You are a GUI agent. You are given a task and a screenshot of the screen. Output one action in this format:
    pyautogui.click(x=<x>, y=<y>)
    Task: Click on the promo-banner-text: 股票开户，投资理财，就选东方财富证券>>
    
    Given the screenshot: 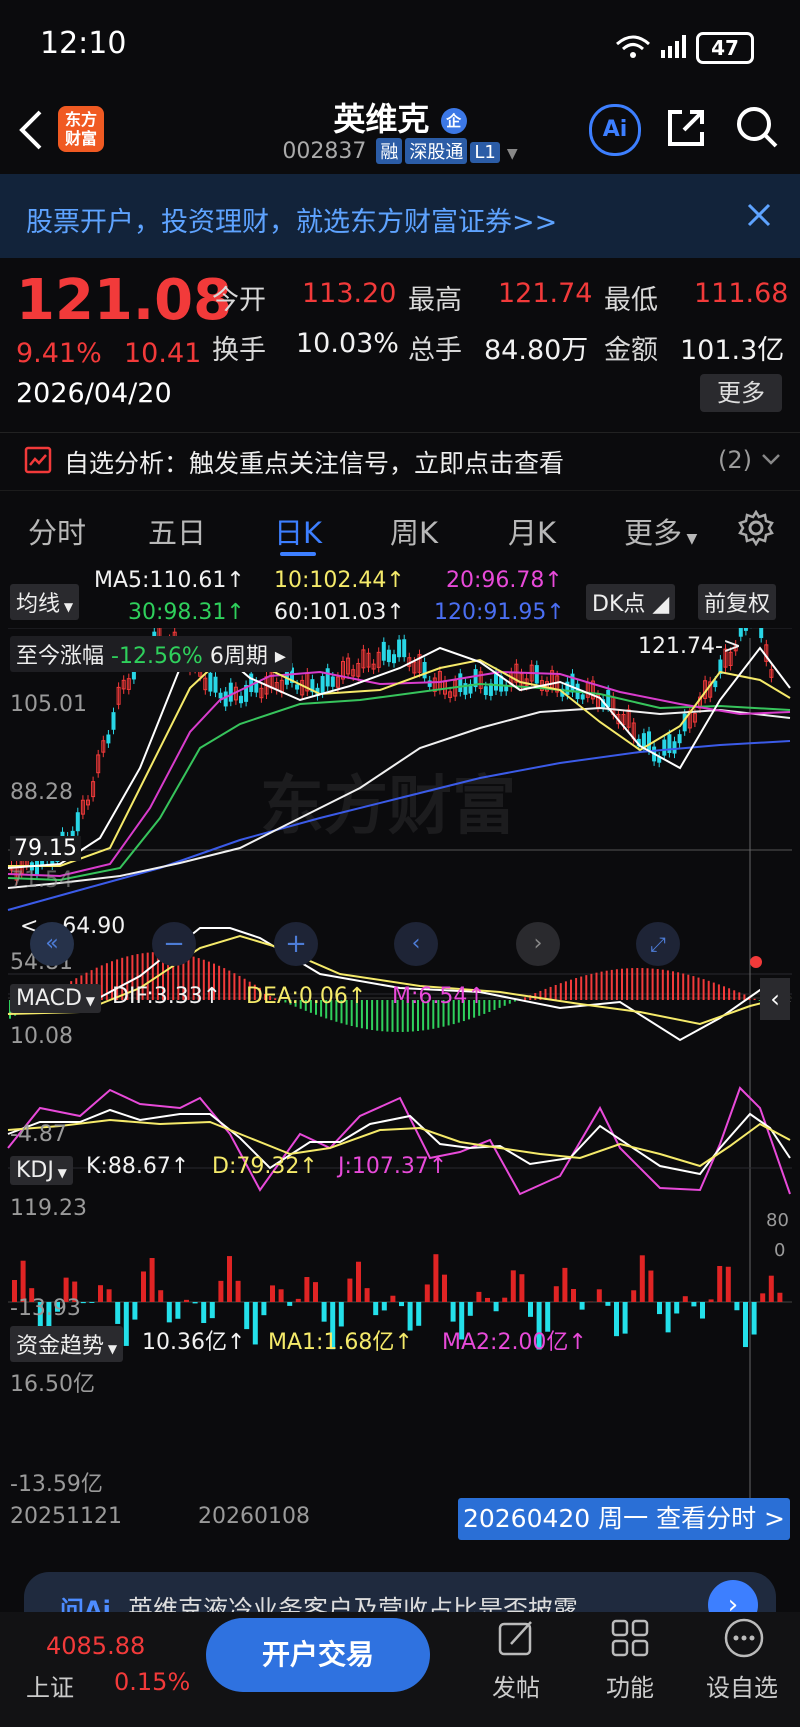 What is the action you would take?
    pyautogui.click(x=291, y=219)
    